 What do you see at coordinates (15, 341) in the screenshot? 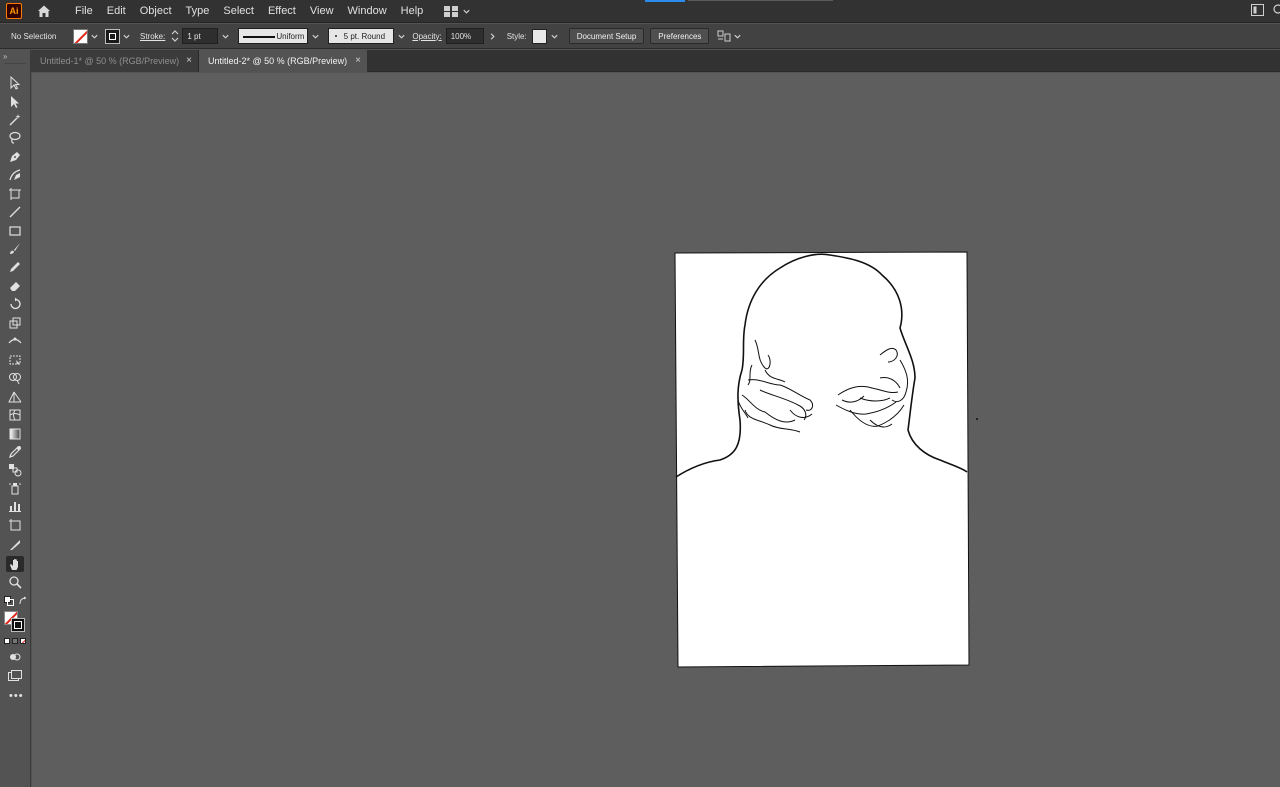
I see `width-tool-icon` at bounding box center [15, 341].